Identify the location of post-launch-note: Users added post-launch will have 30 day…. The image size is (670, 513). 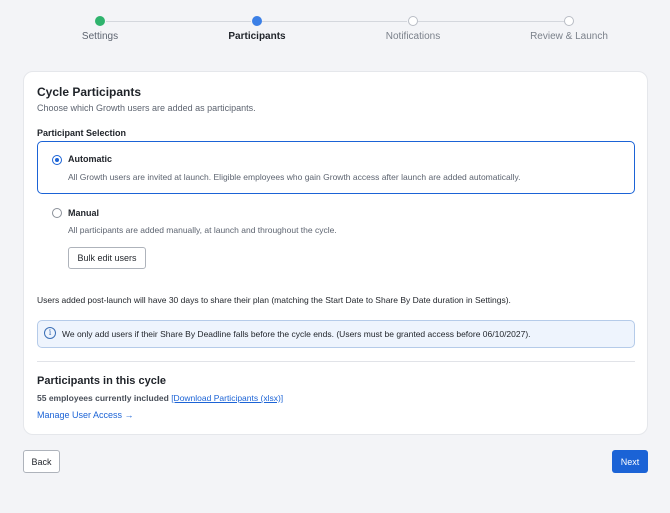
(274, 300).